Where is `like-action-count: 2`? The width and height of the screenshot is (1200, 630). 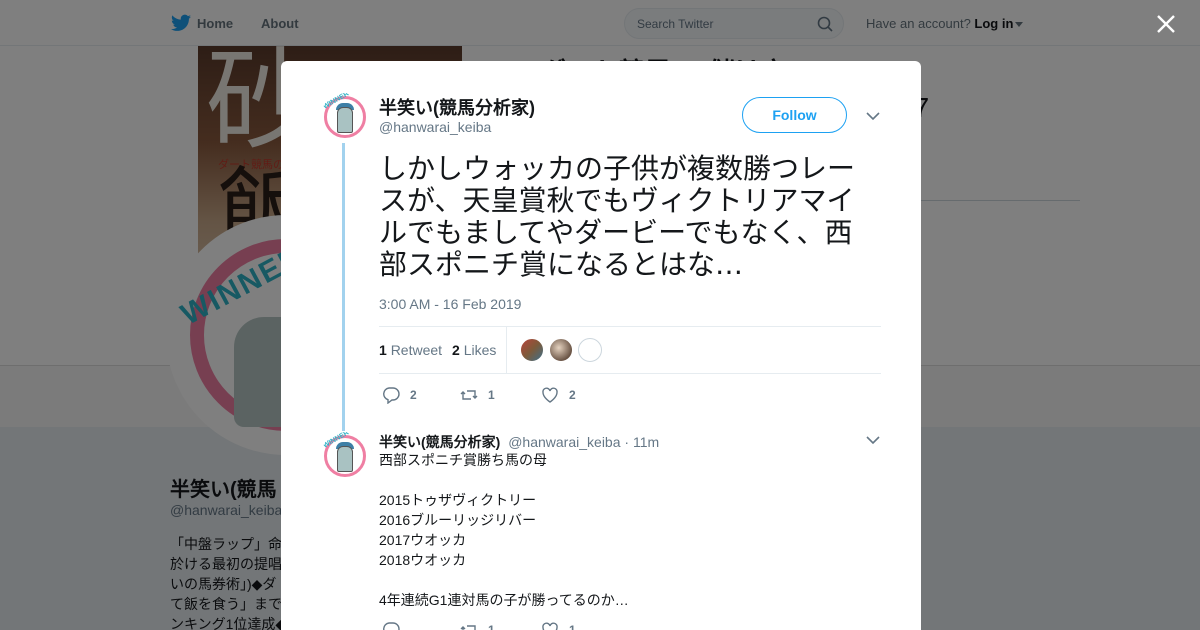 like-action-count: 2 is located at coordinates (572, 395).